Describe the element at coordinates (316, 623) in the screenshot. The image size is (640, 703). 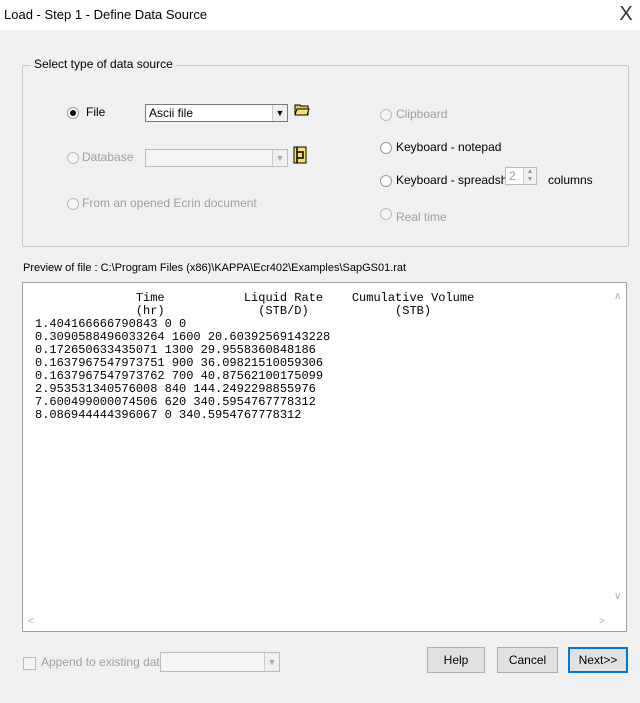
I see `horizontal-scrollbar: < >` at that location.